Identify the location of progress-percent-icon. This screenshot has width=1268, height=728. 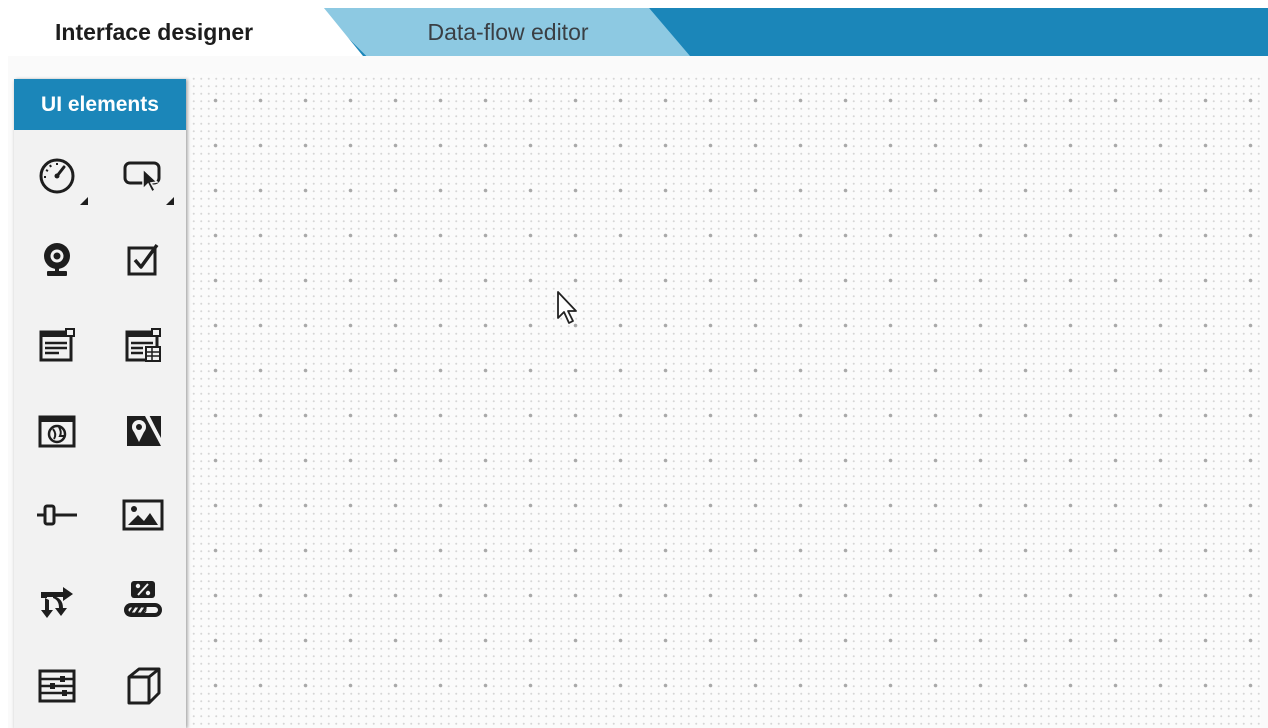
(143, 598).